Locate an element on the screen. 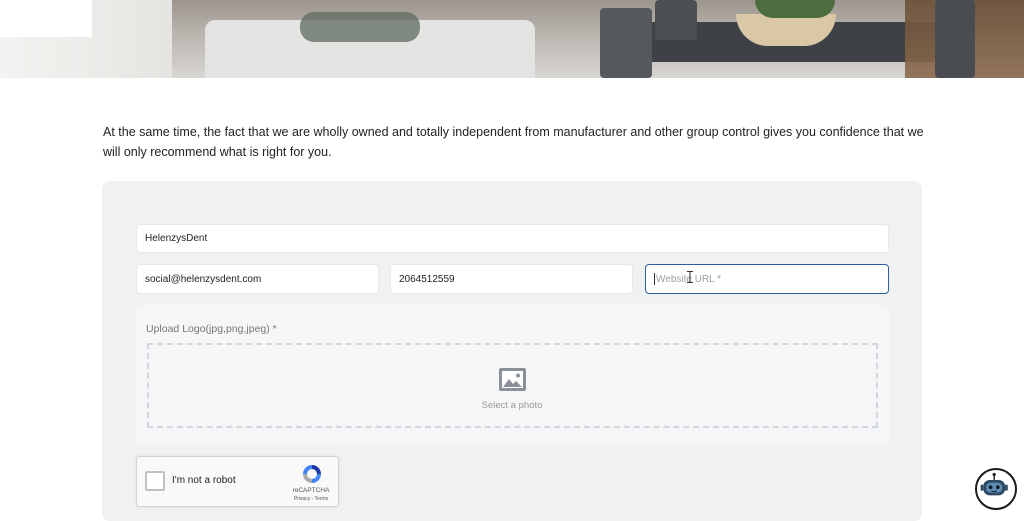  recaptcha-logo-icon is located at coordinates (312, 474).